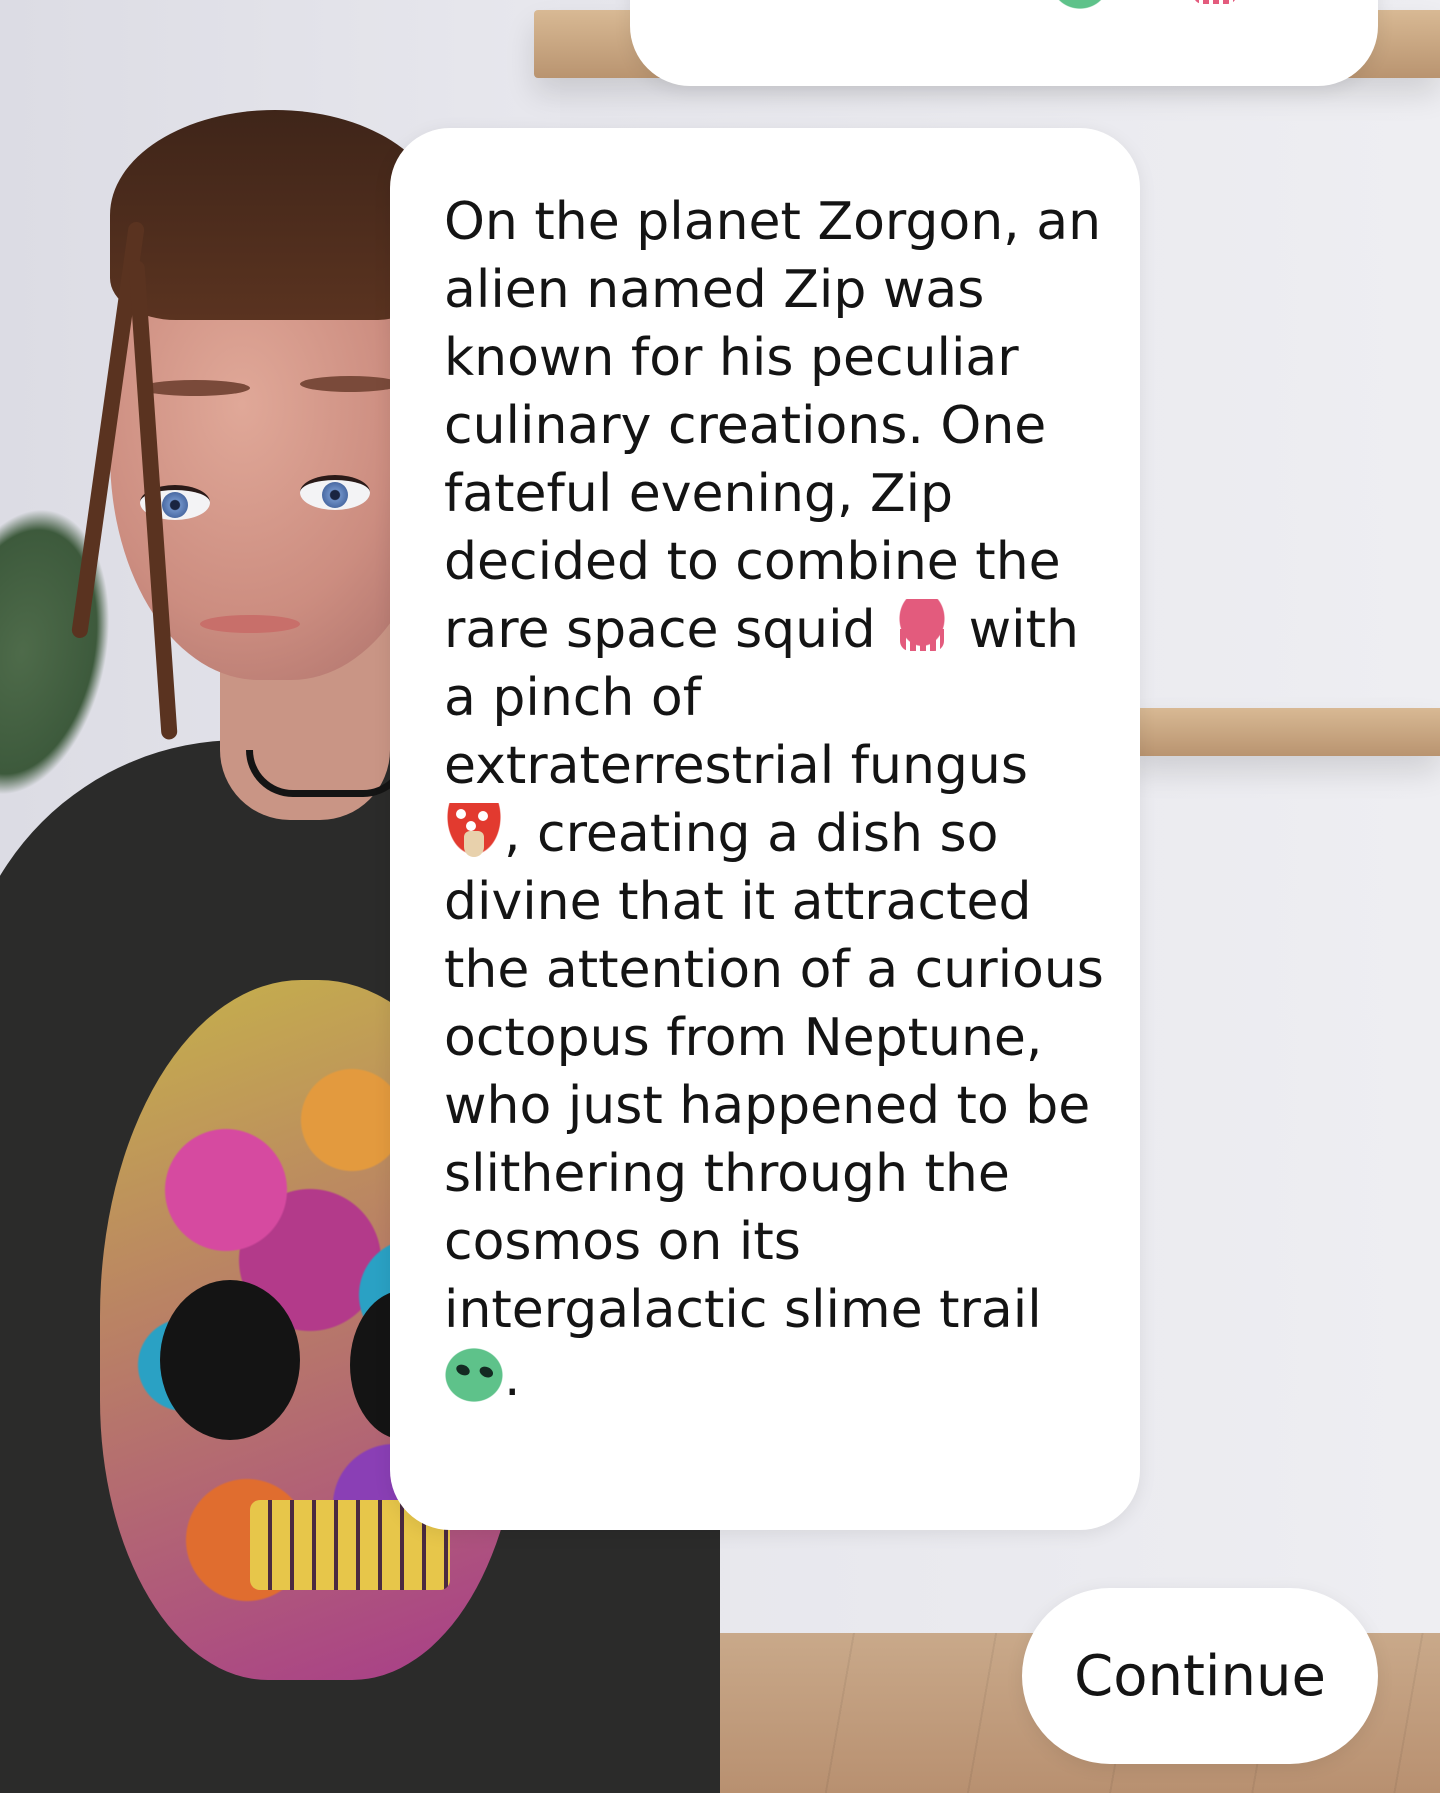 The width and height of the screenshot is (1440, 1793). What do you see at coordinates (335, 492) in the screenshot?
I see `avatar-eye-right` at bounding box center [335, 492].